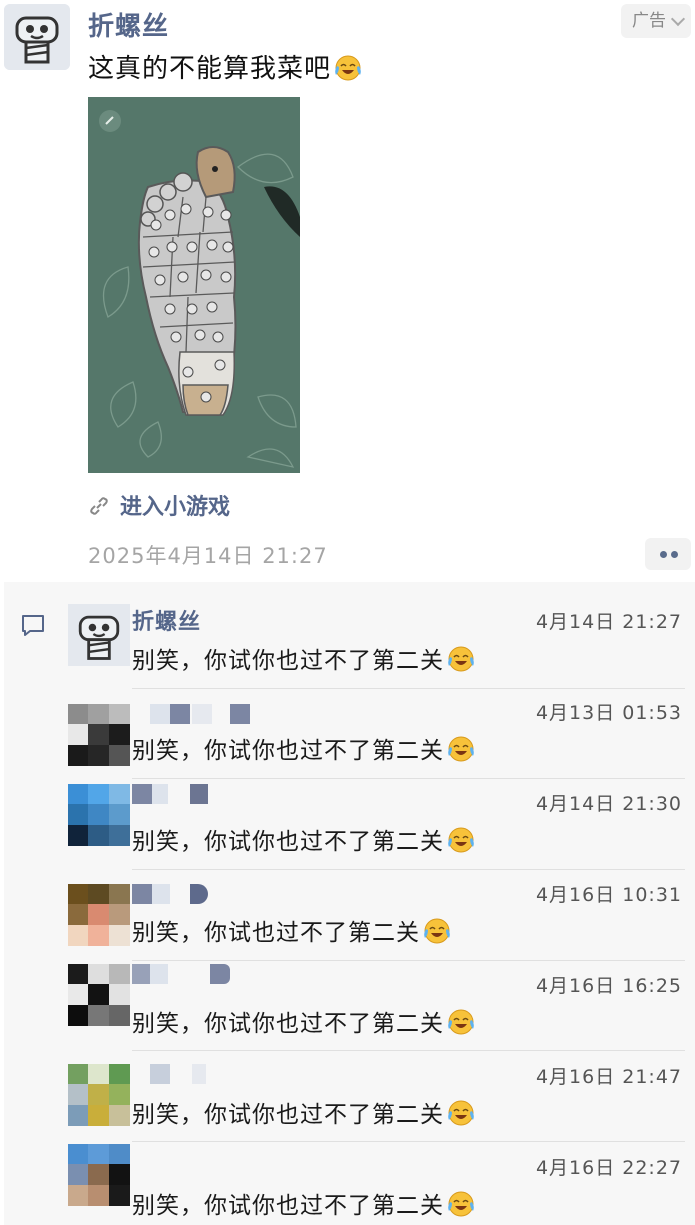  What do you see at coordinates (608, 895) in the screenshot?
I see `comment-time: 4月16日 10:31` at bounding box center [608, 895].